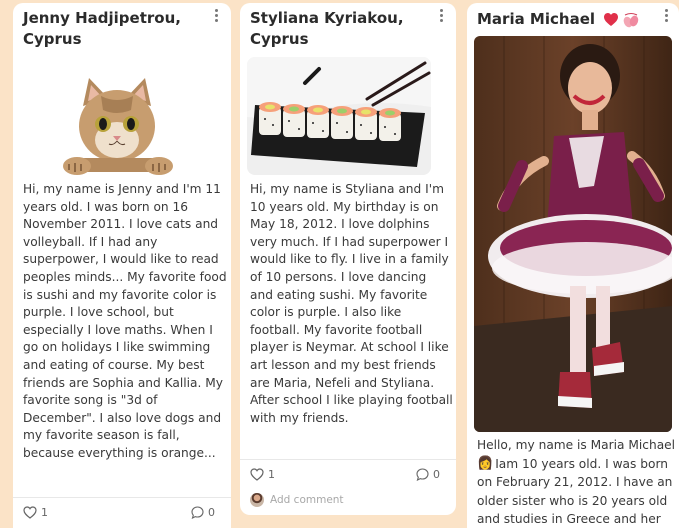  I want to click on post-text-line: and studies in Greece and her, so click(569, 519).